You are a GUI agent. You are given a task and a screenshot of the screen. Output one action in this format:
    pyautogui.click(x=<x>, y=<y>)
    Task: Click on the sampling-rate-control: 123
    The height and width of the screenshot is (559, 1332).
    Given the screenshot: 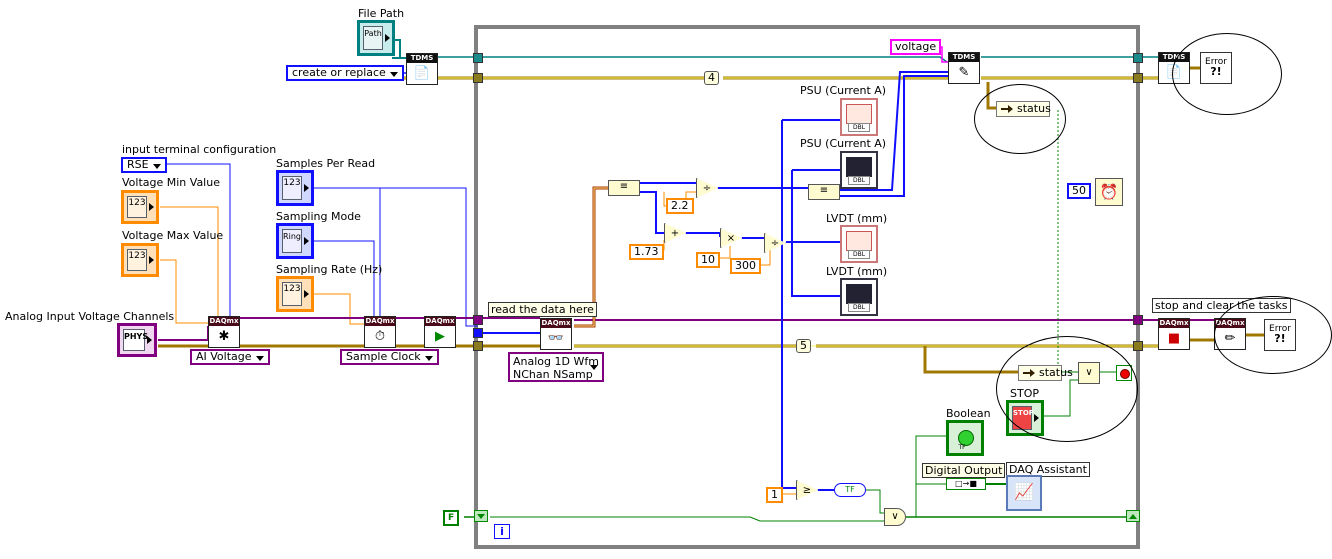 What is the action you would take?
    pyautogui.click(x=295, y=294)
    